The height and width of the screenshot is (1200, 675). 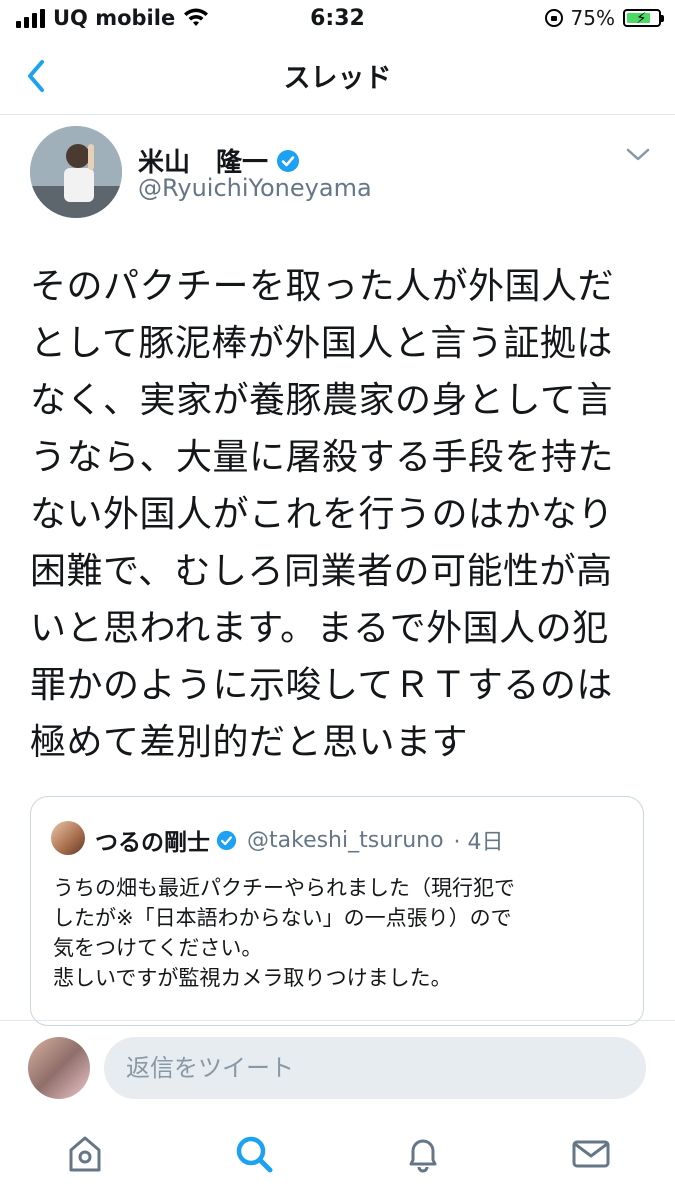 I want to click on quoted-author-avatar, so click(x=68, y=838).